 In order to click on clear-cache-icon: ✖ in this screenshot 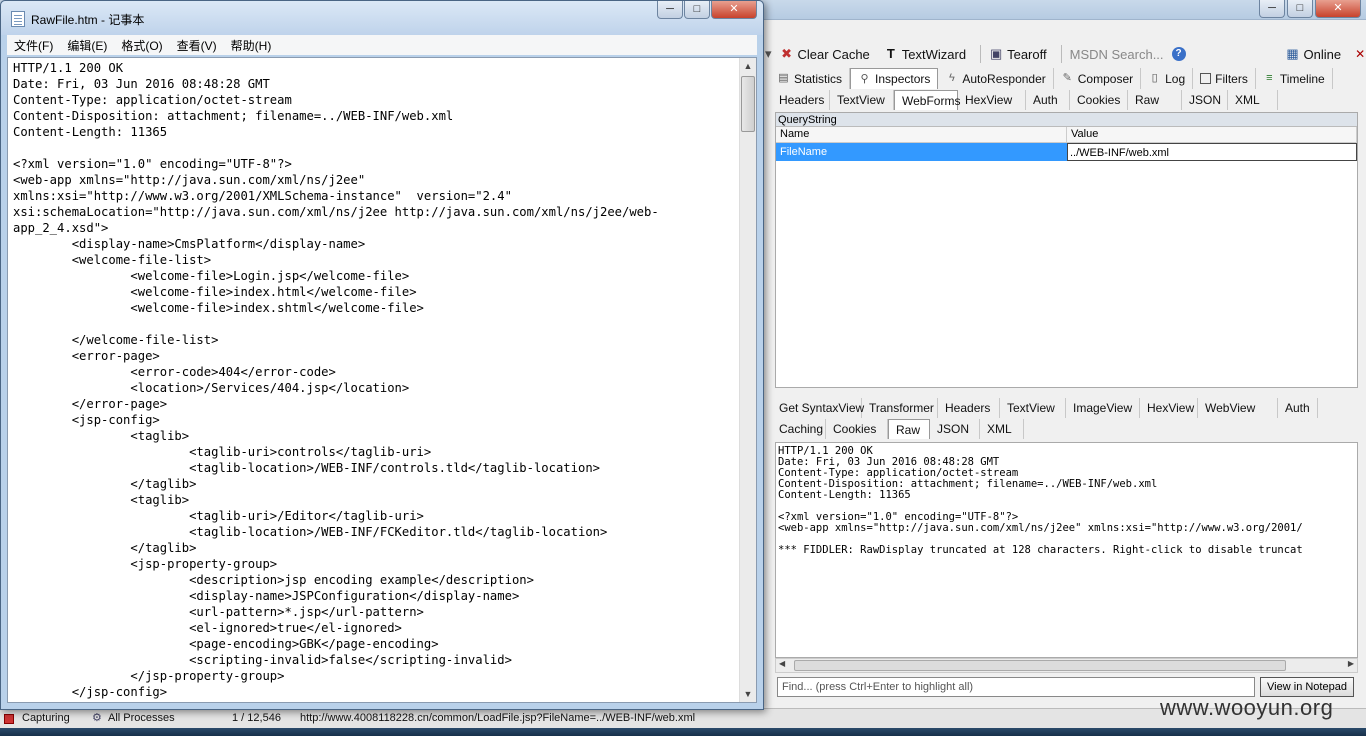, I will do `click(786, 53)`.